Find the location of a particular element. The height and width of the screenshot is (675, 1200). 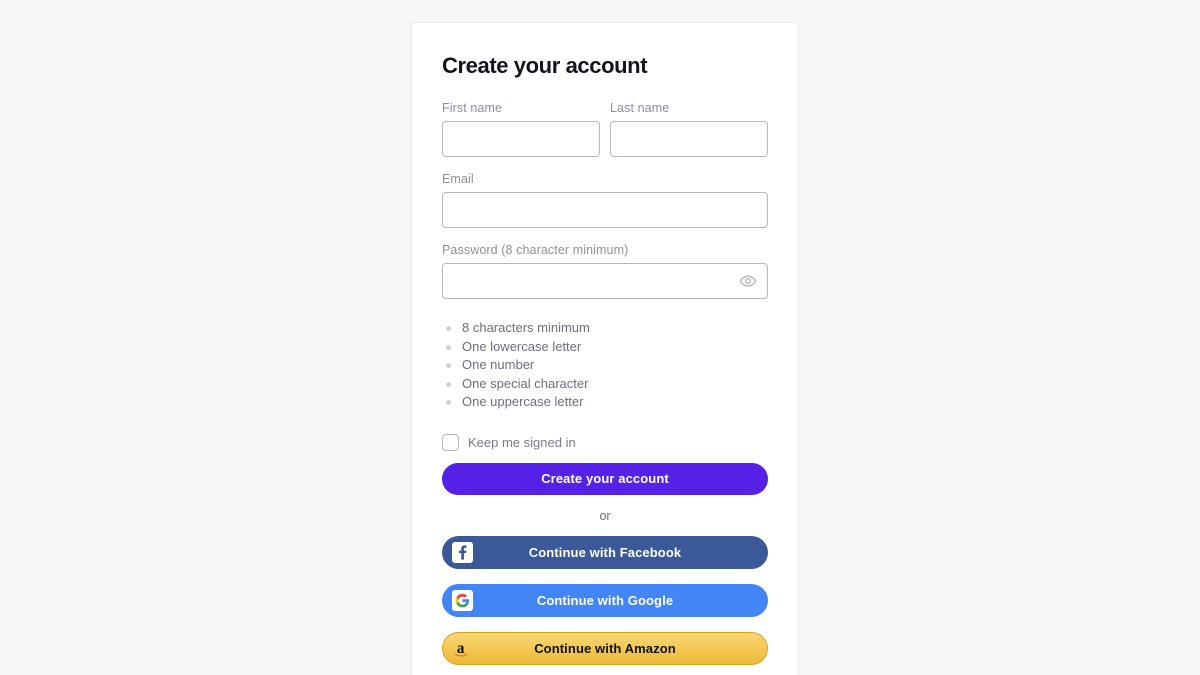

password-group: Password (8 character minimum) is located at coordinates (605, 271).